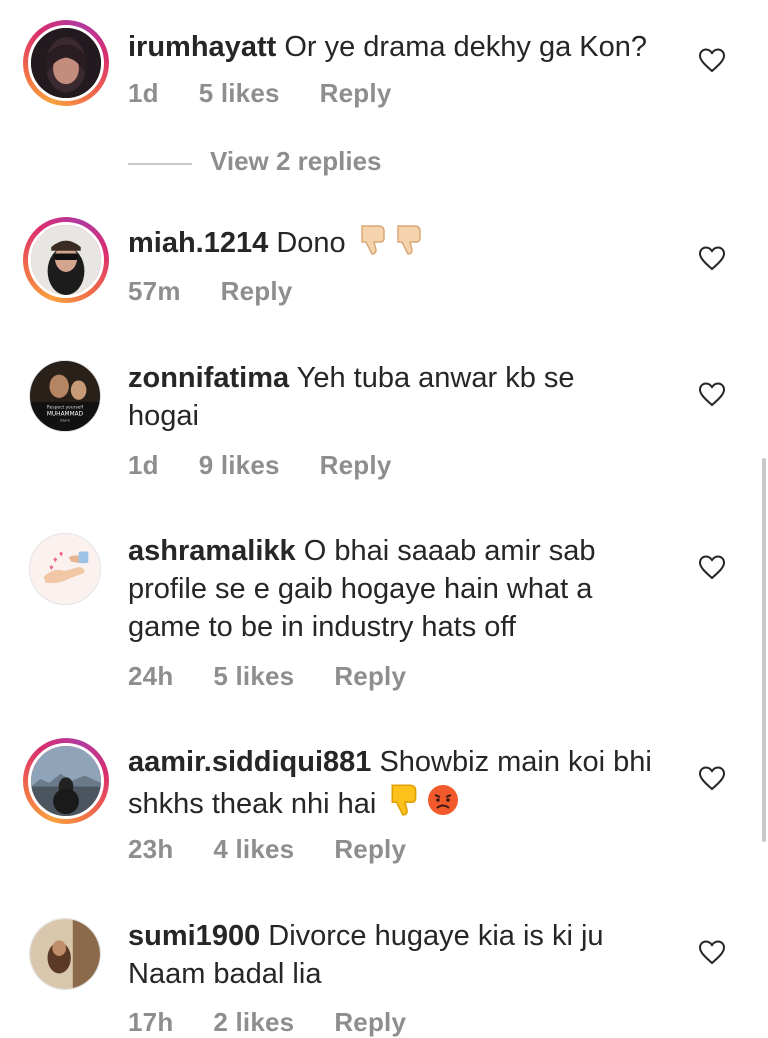  What do you see at coordinates (198, 243) in the screenshot?
I see `username: miah.1214` at bounding box center [198, 243].